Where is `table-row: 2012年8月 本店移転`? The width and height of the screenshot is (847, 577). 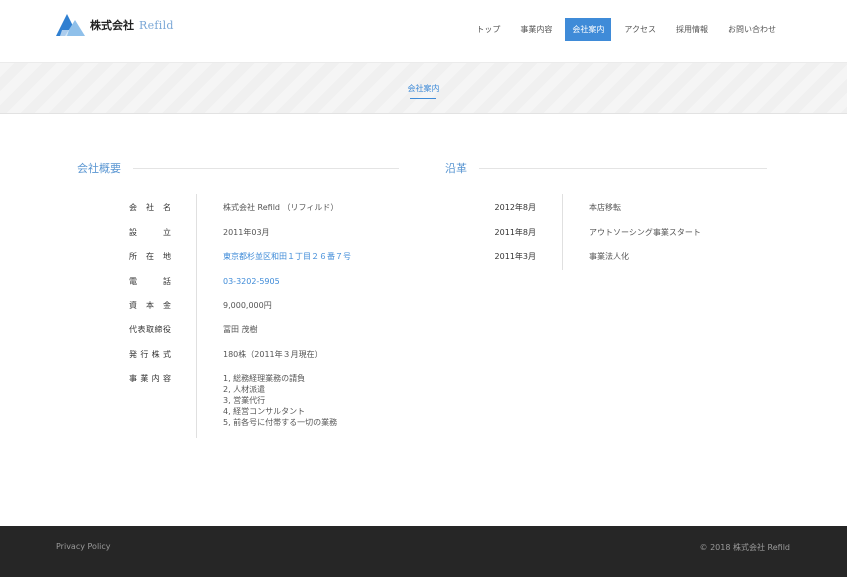 table-row: 2012年8月 本店移転 is located at coordinates (545, 207).